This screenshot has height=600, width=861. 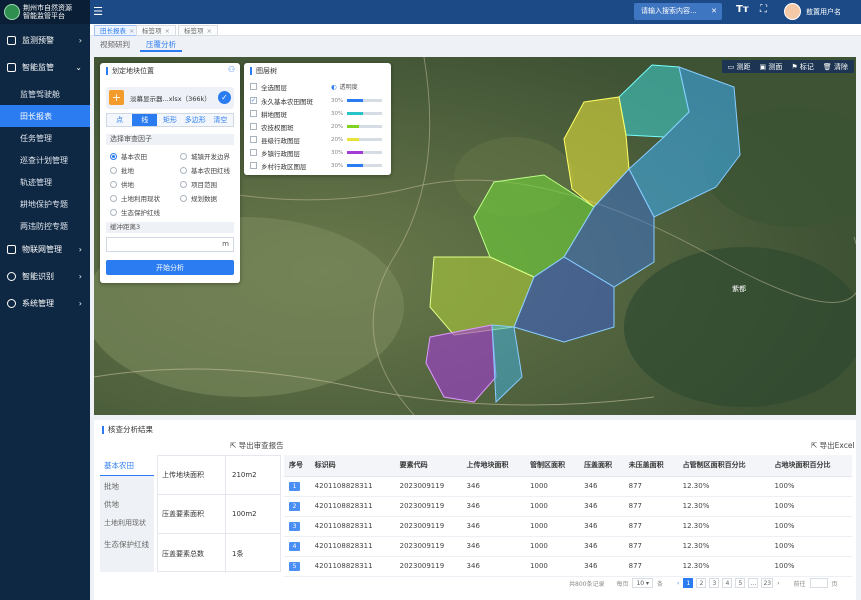 I want to click on checkbox-checked: ✓, so click(x=253, y=100).